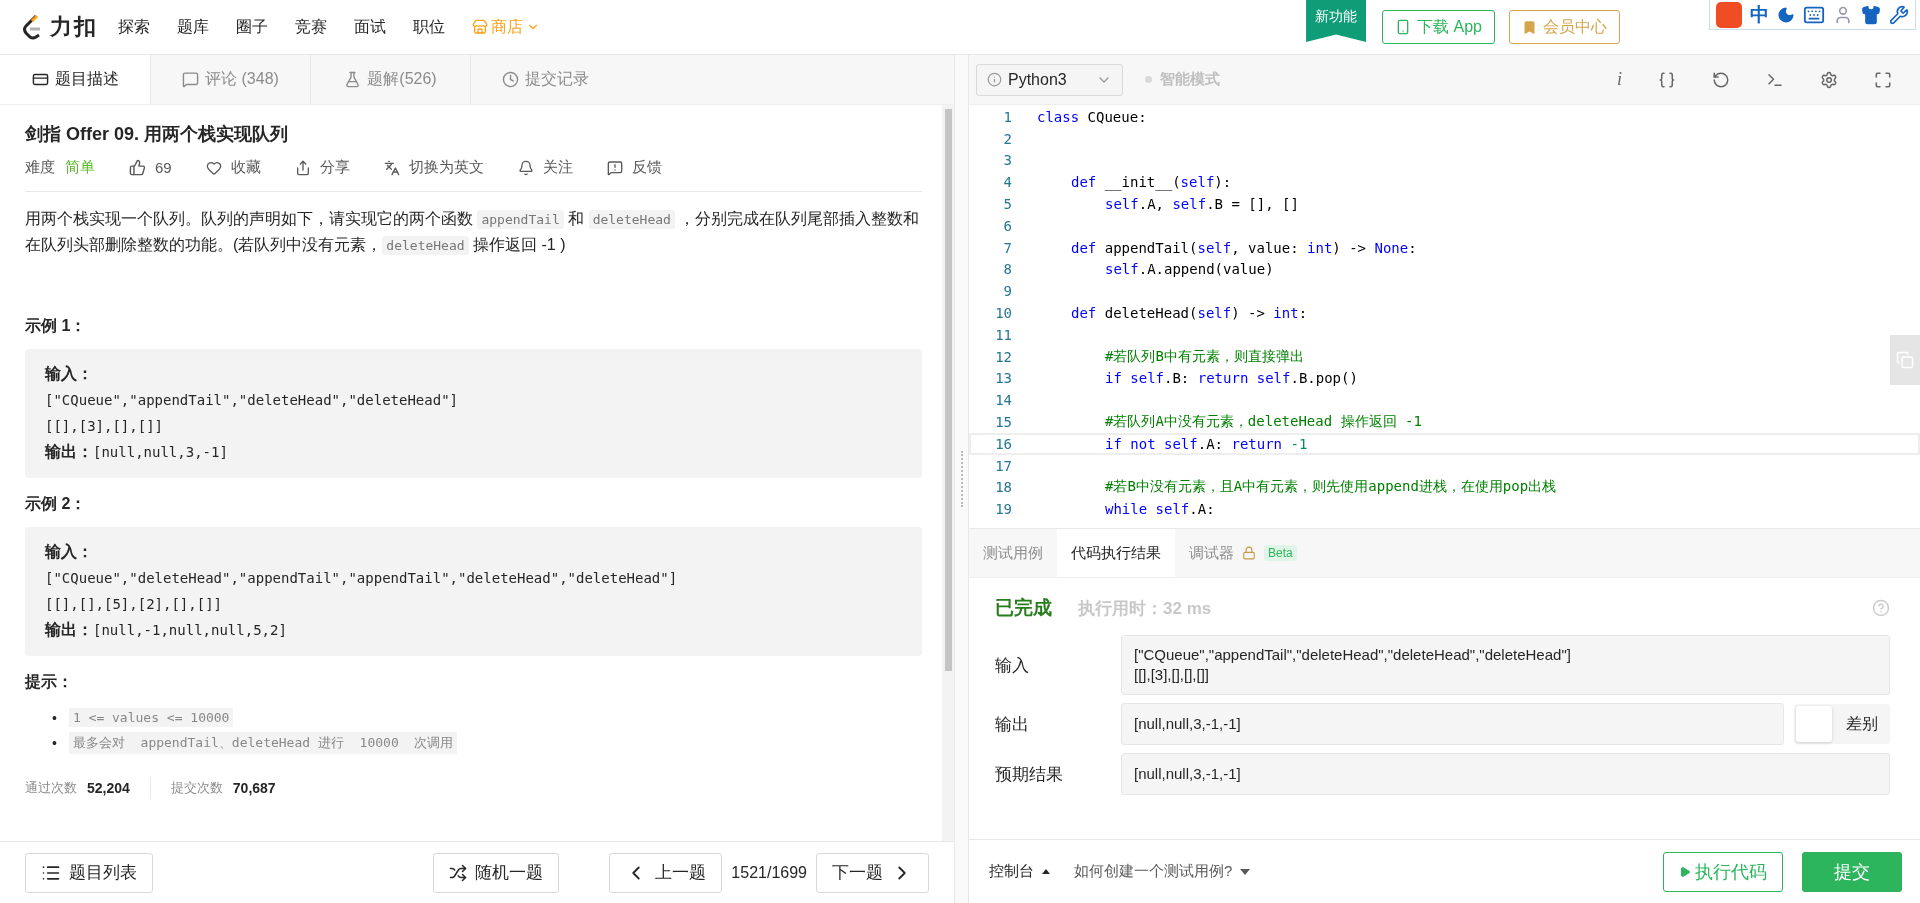  What do you see at coordinates (1843, 14) in the screenshot?
I see `user-icon` at bounding box center [1843, 14].